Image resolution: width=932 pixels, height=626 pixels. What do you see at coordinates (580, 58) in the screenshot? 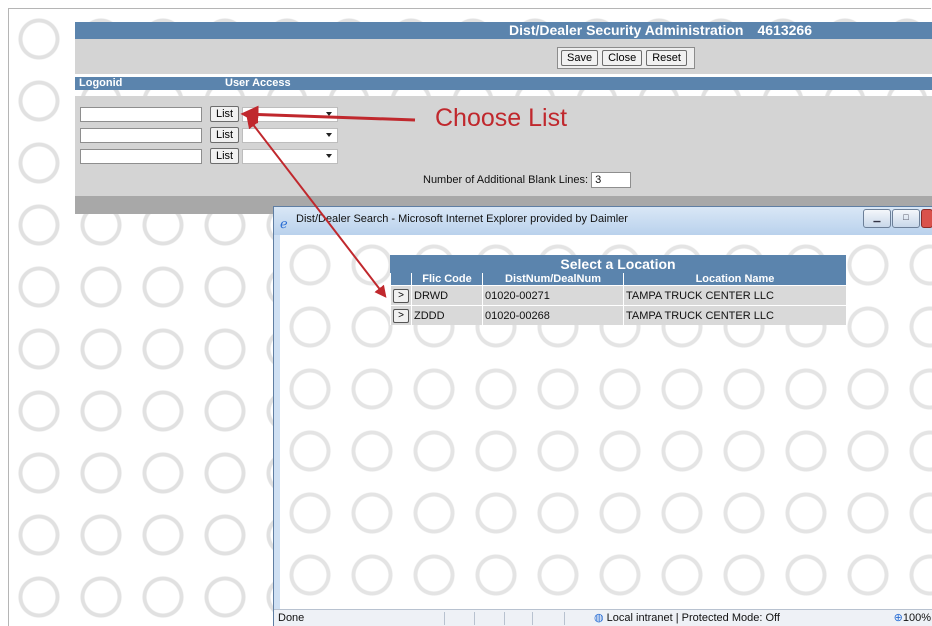
I see `save-button: Save` at bounding box center [580, 58].